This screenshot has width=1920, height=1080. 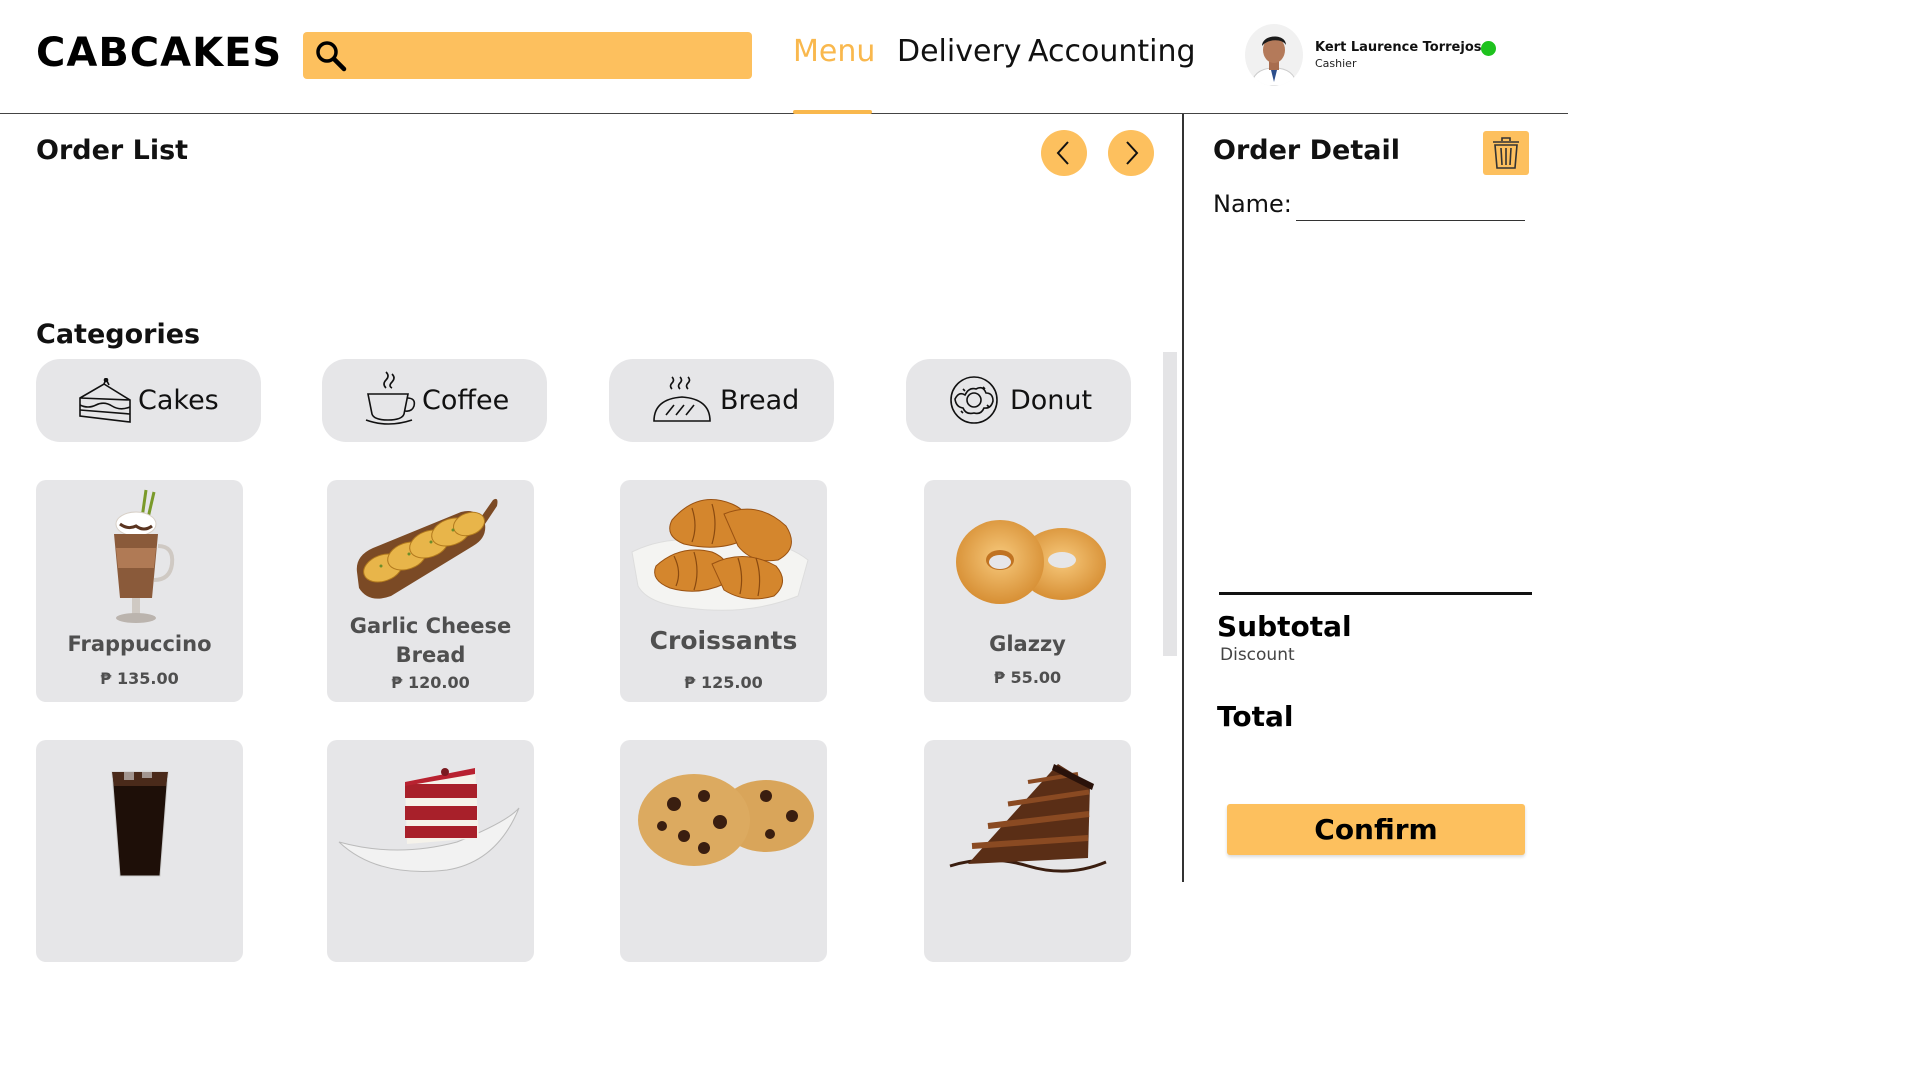 I want to click on trash-icon, so click(x=1506, y=153).